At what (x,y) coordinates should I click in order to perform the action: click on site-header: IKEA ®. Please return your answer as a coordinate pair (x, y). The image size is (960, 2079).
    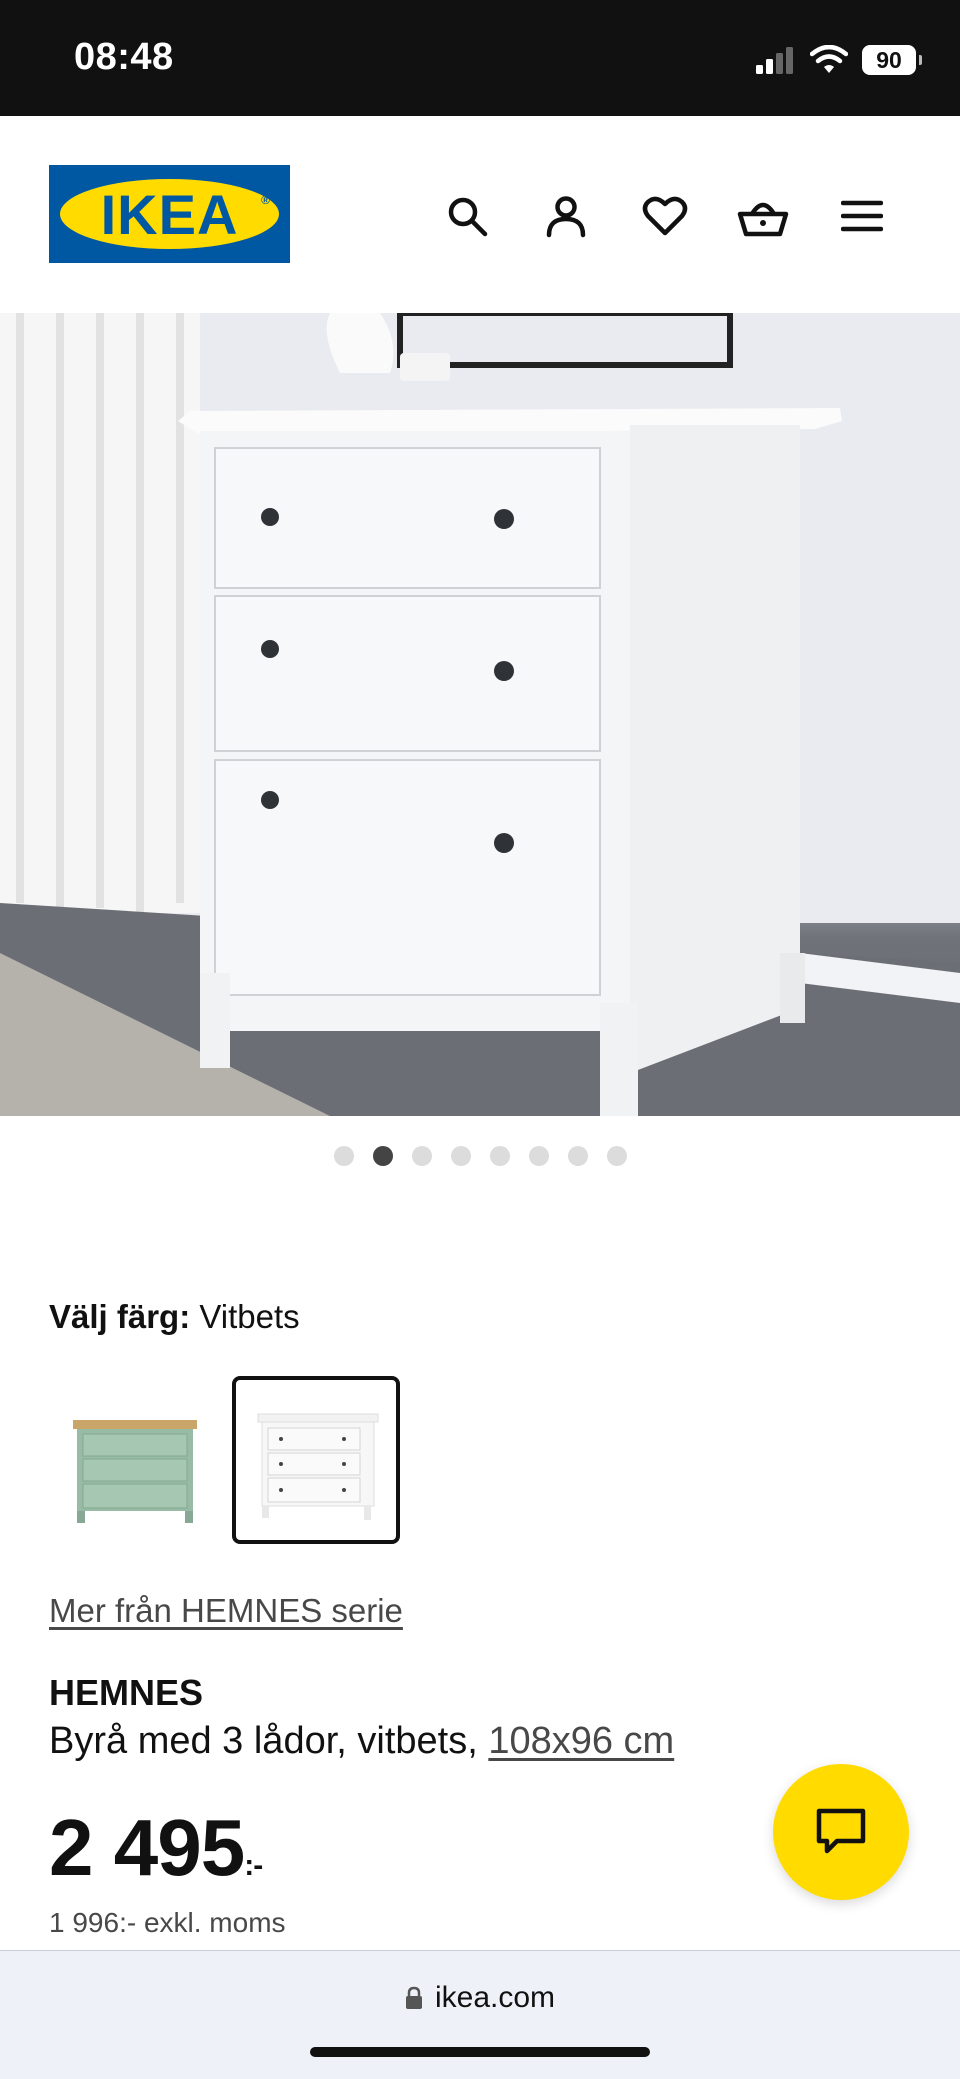
    Looking at the image, I should click on (480, 214).